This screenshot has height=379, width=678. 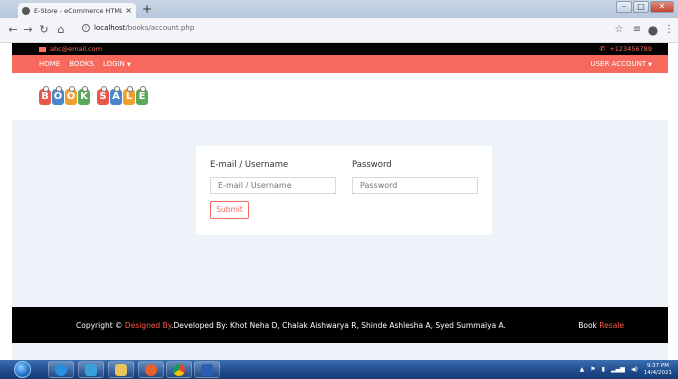 I want to click on nav-links: HOME BOOKS LOGIN ▼, so click(x=85, y=64).